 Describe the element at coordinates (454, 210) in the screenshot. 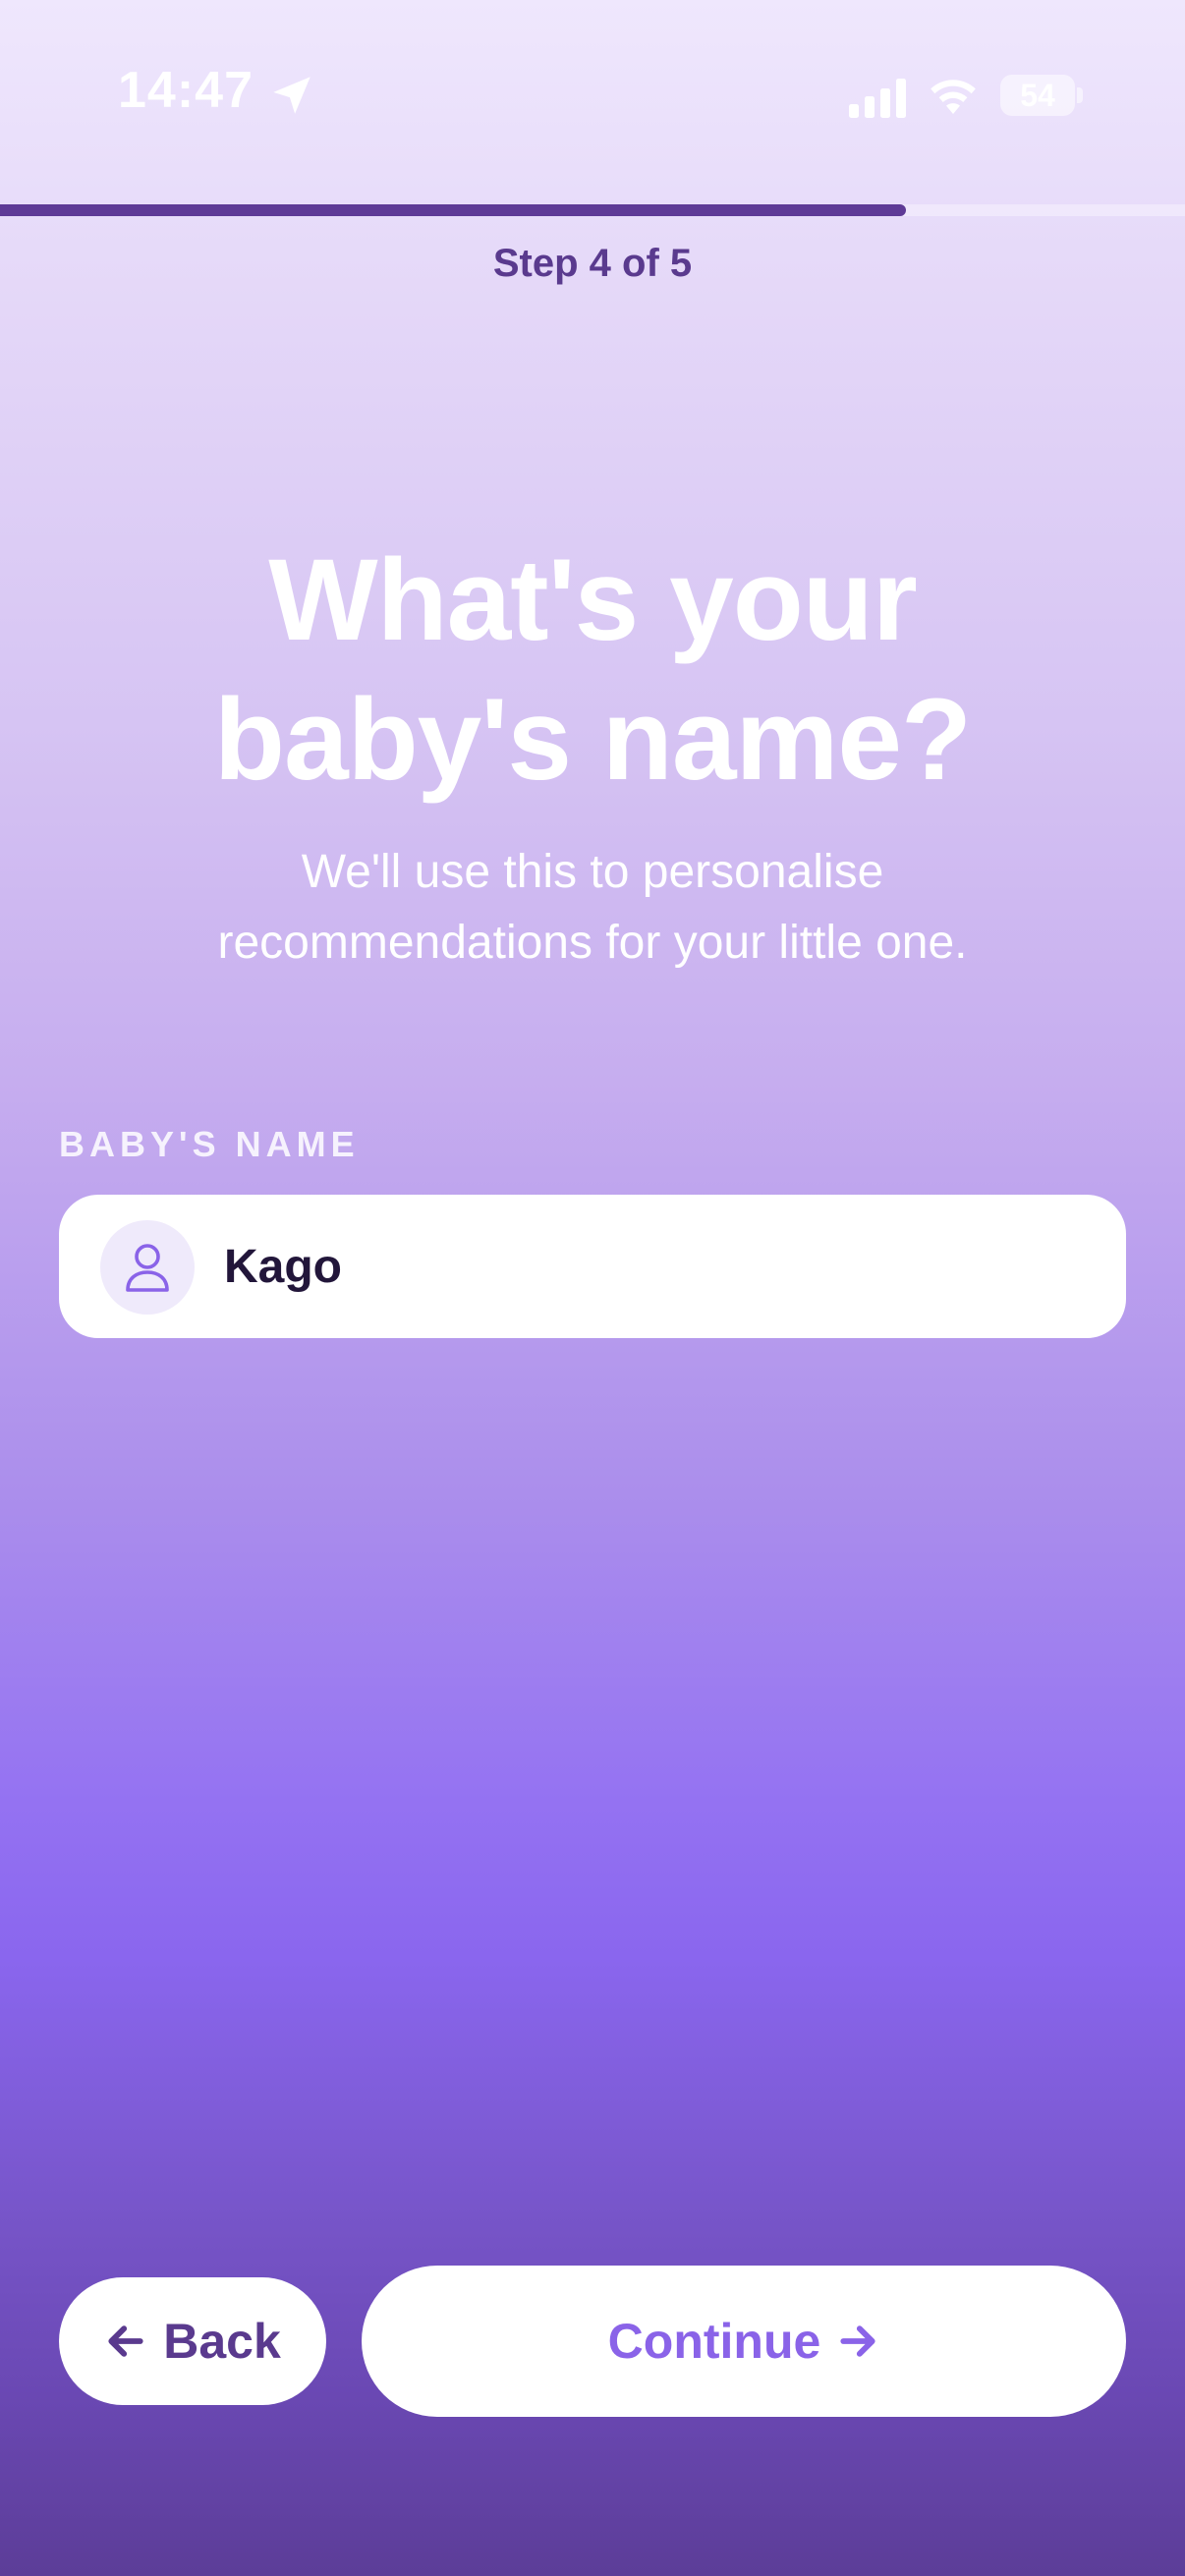

I see `progress-fill` at that location.